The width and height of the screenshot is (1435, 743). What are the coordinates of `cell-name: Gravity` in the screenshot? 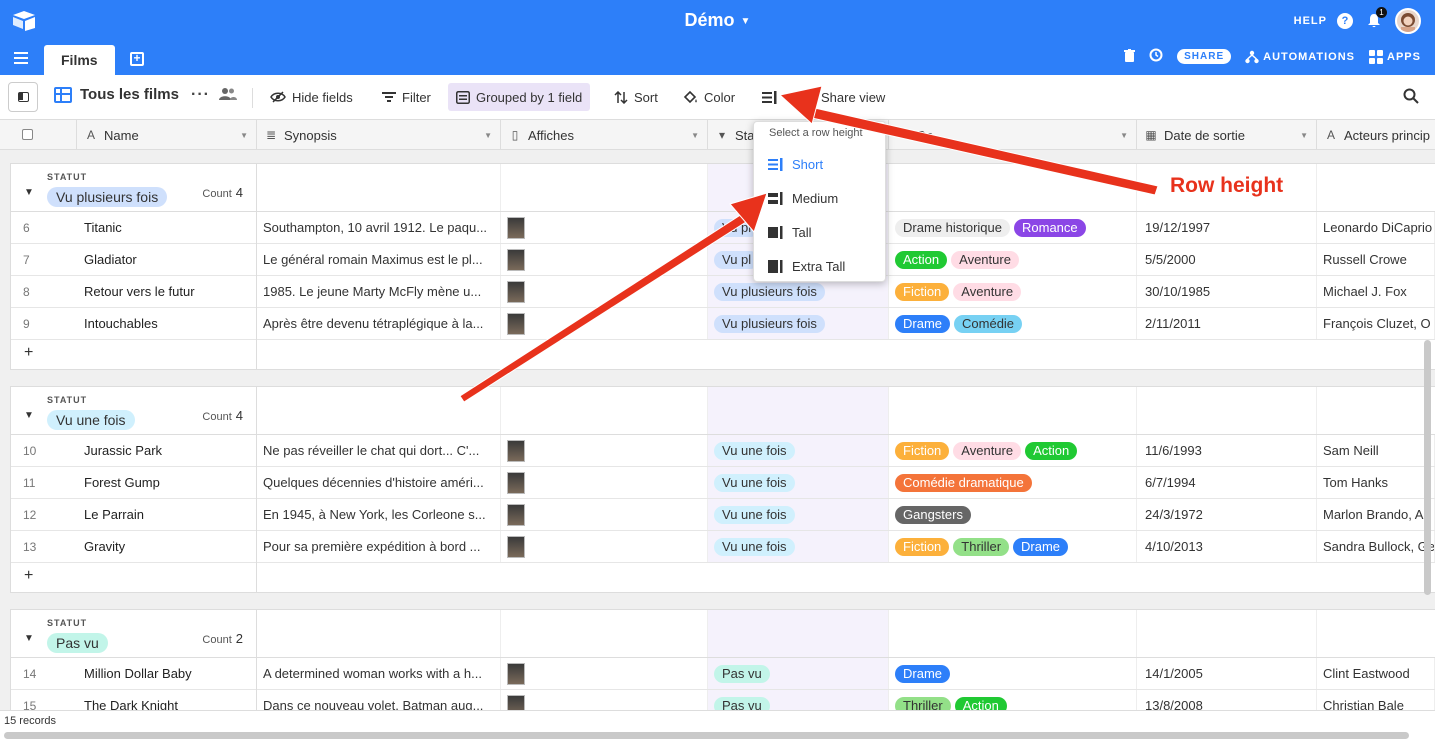 It's located at (104, 546).